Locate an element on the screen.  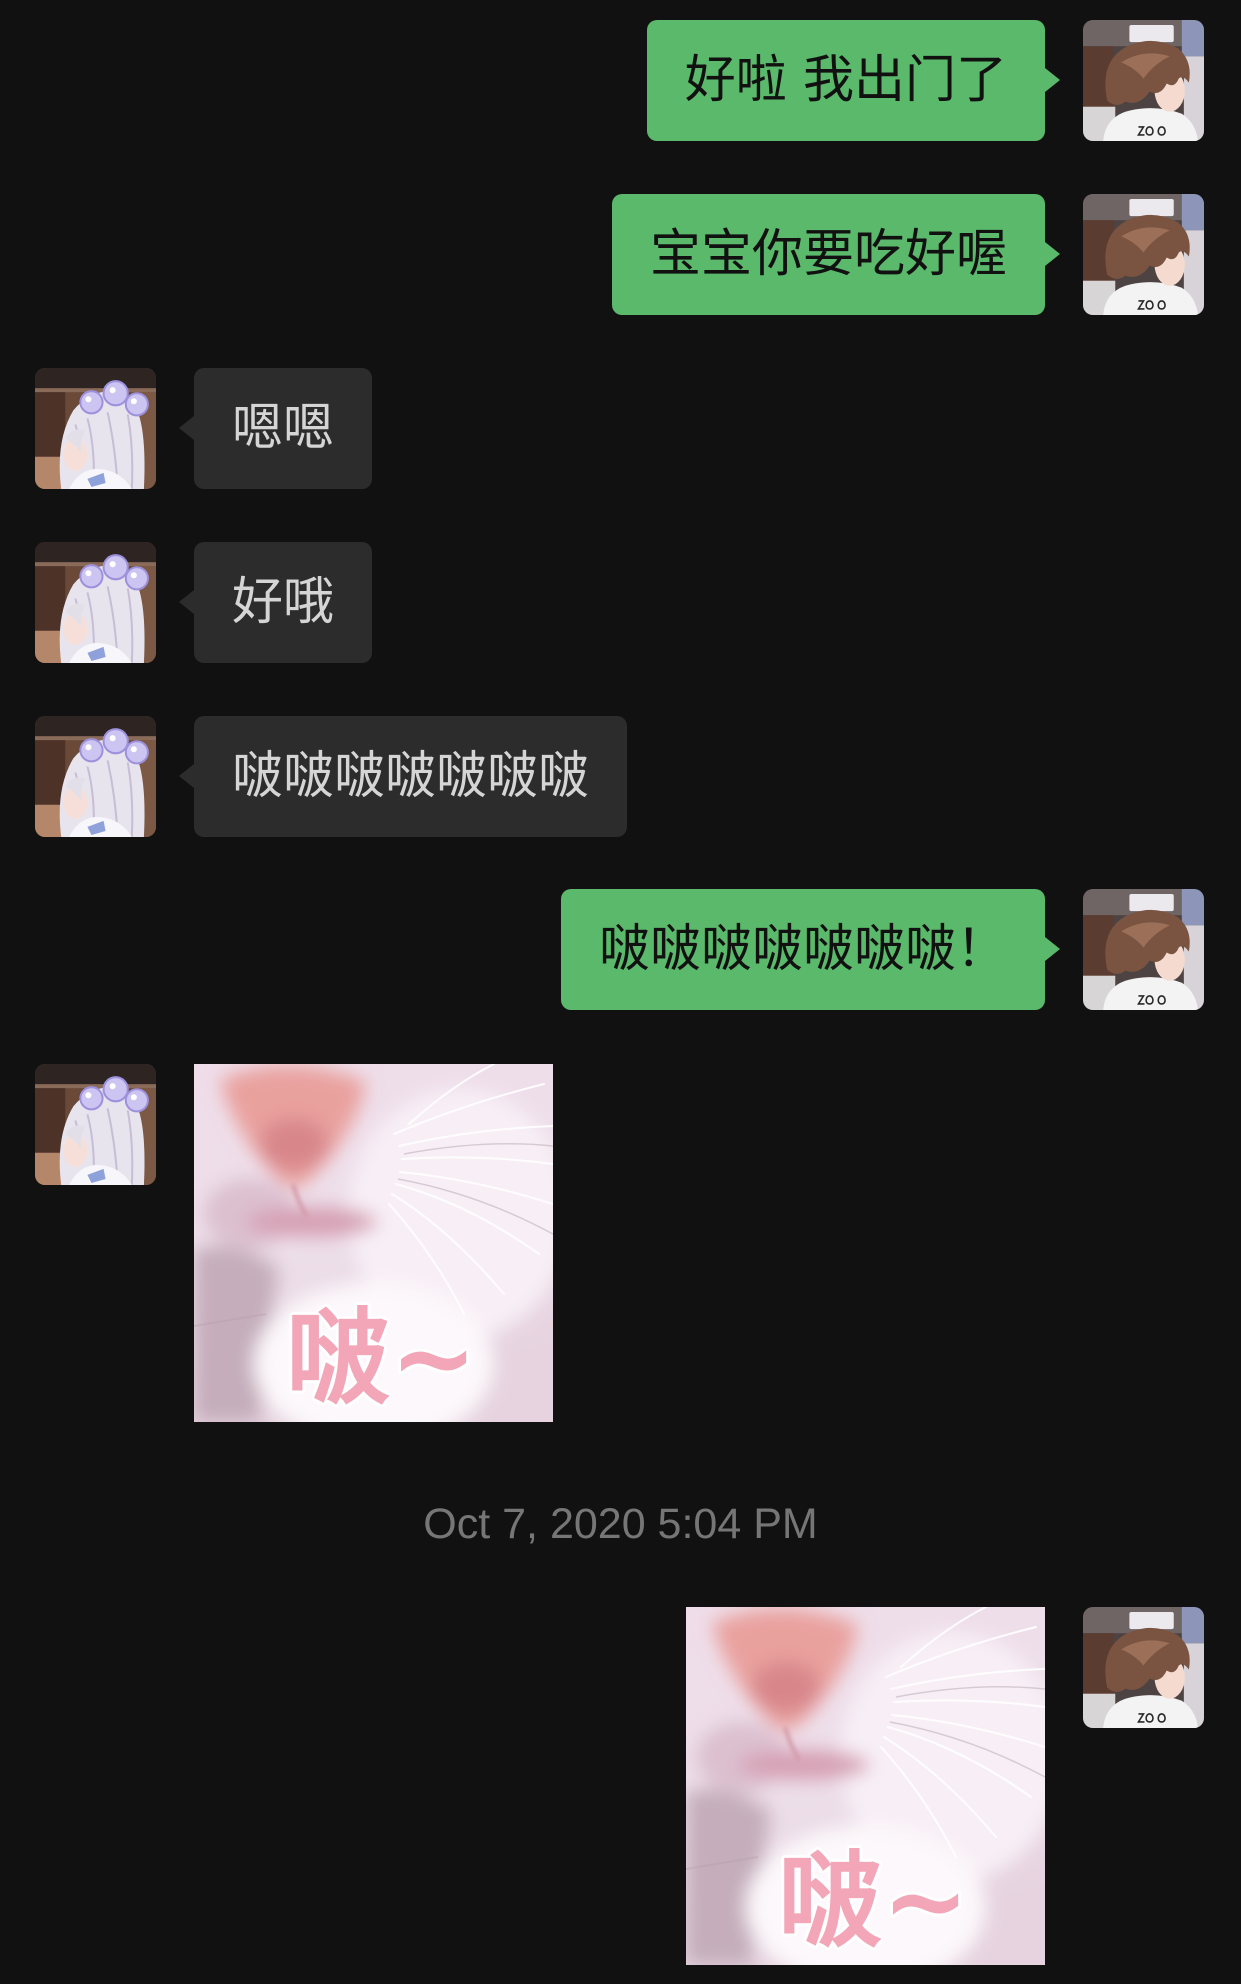
message-row: 好啦 我出门了 is located at coordinates (925, 80).